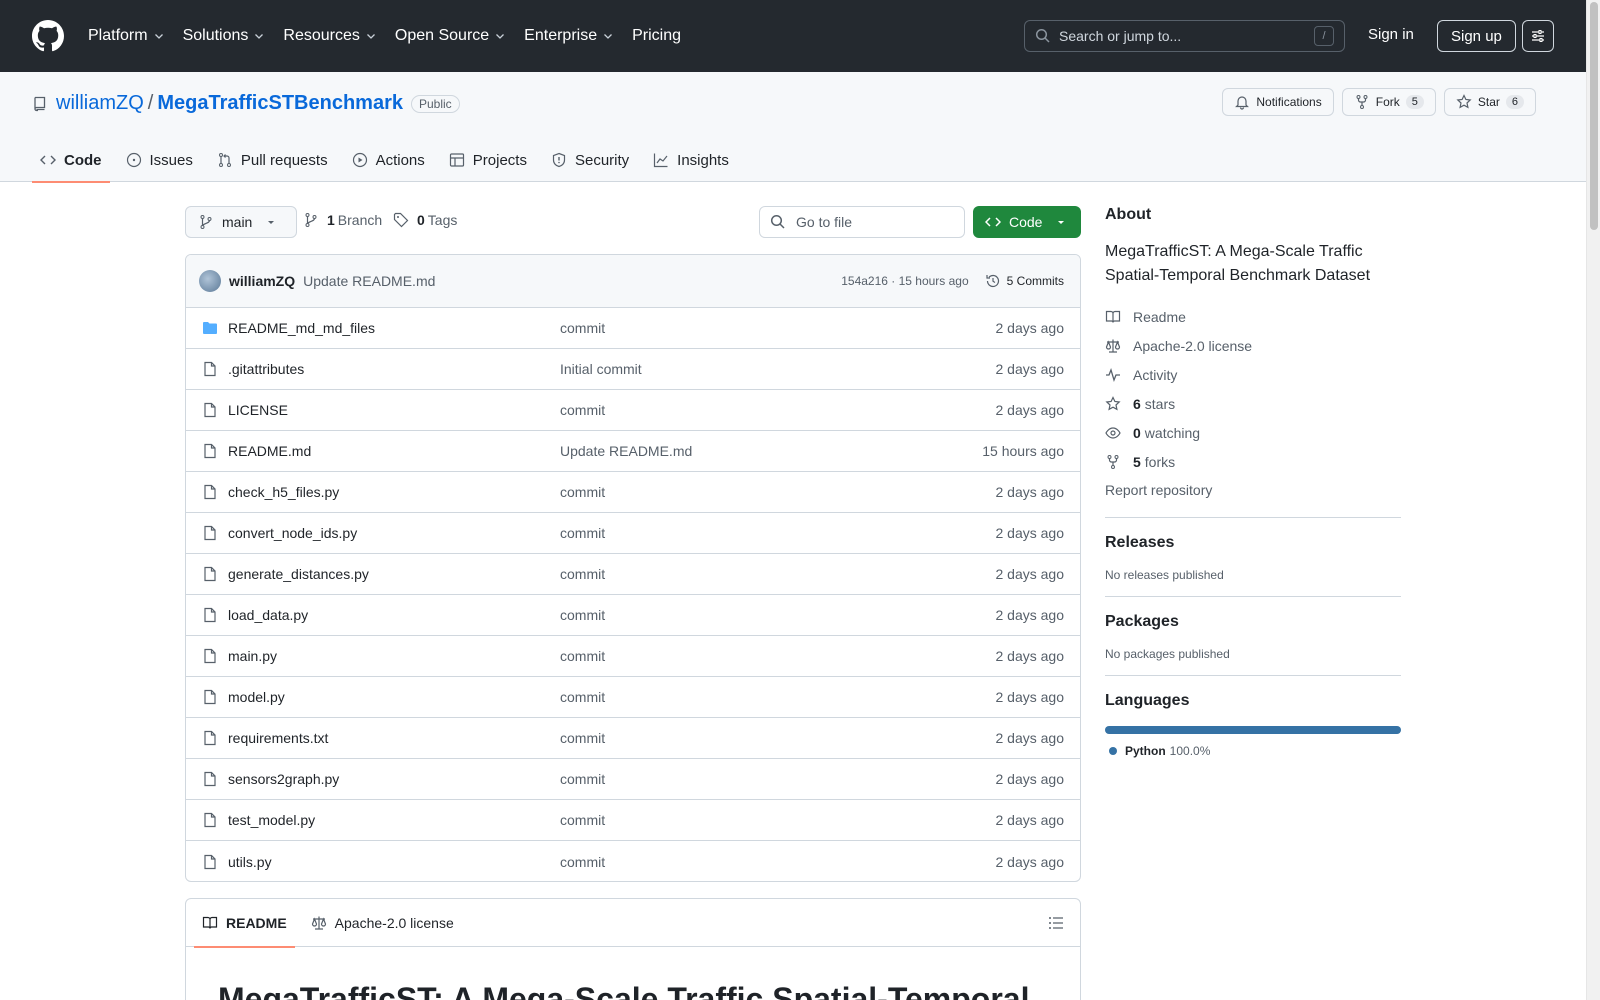  Describe the element at coordinates (394, 656) in the screenshot. I see `file-name-link: main.py` at that location.